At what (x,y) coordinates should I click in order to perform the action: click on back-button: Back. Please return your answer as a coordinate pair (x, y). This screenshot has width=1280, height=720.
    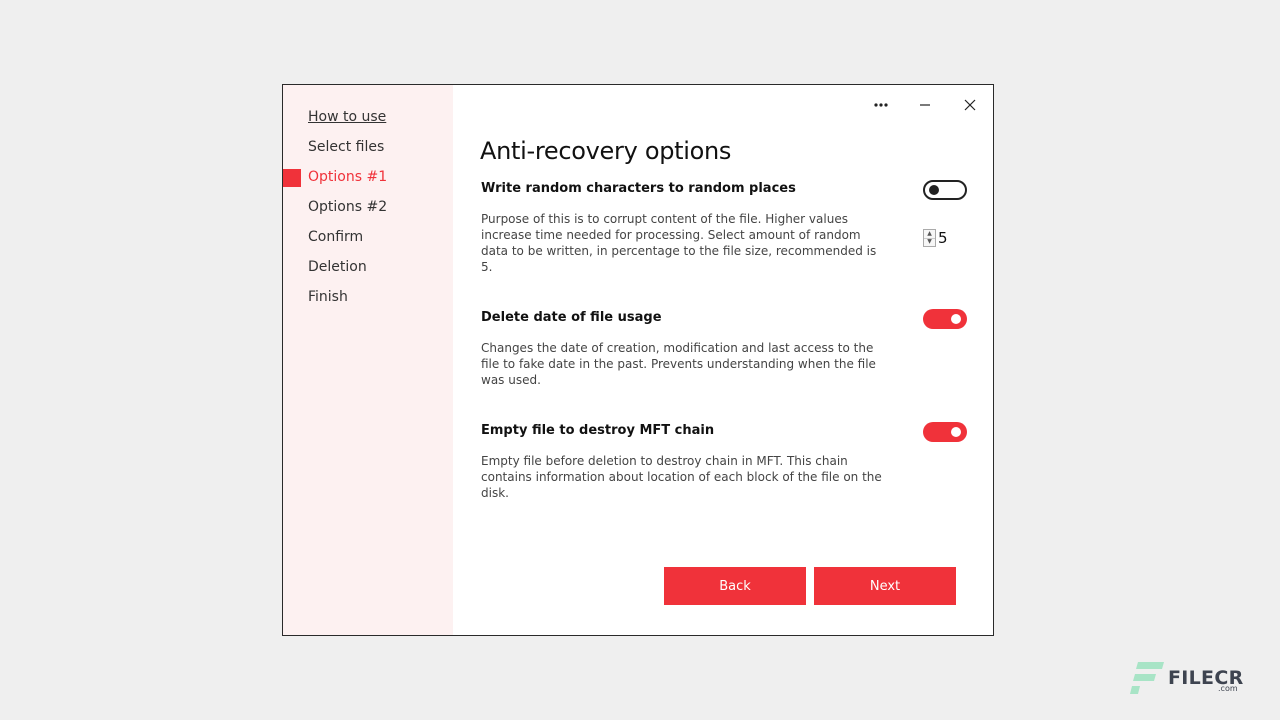
    Looking at the image, I should click on (735, 586).